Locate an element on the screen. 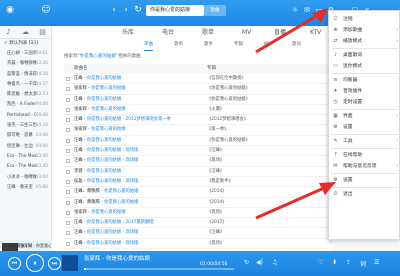  playlist-song-item: Portishead - Over04:00 is located at coordinates (25, 116).